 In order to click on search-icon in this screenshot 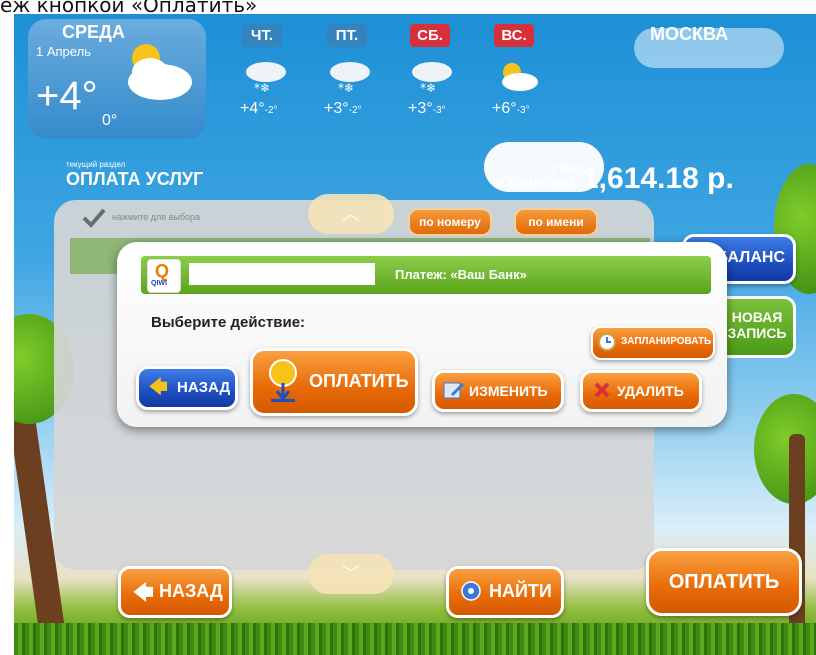, I will do `click(471, 591)`.